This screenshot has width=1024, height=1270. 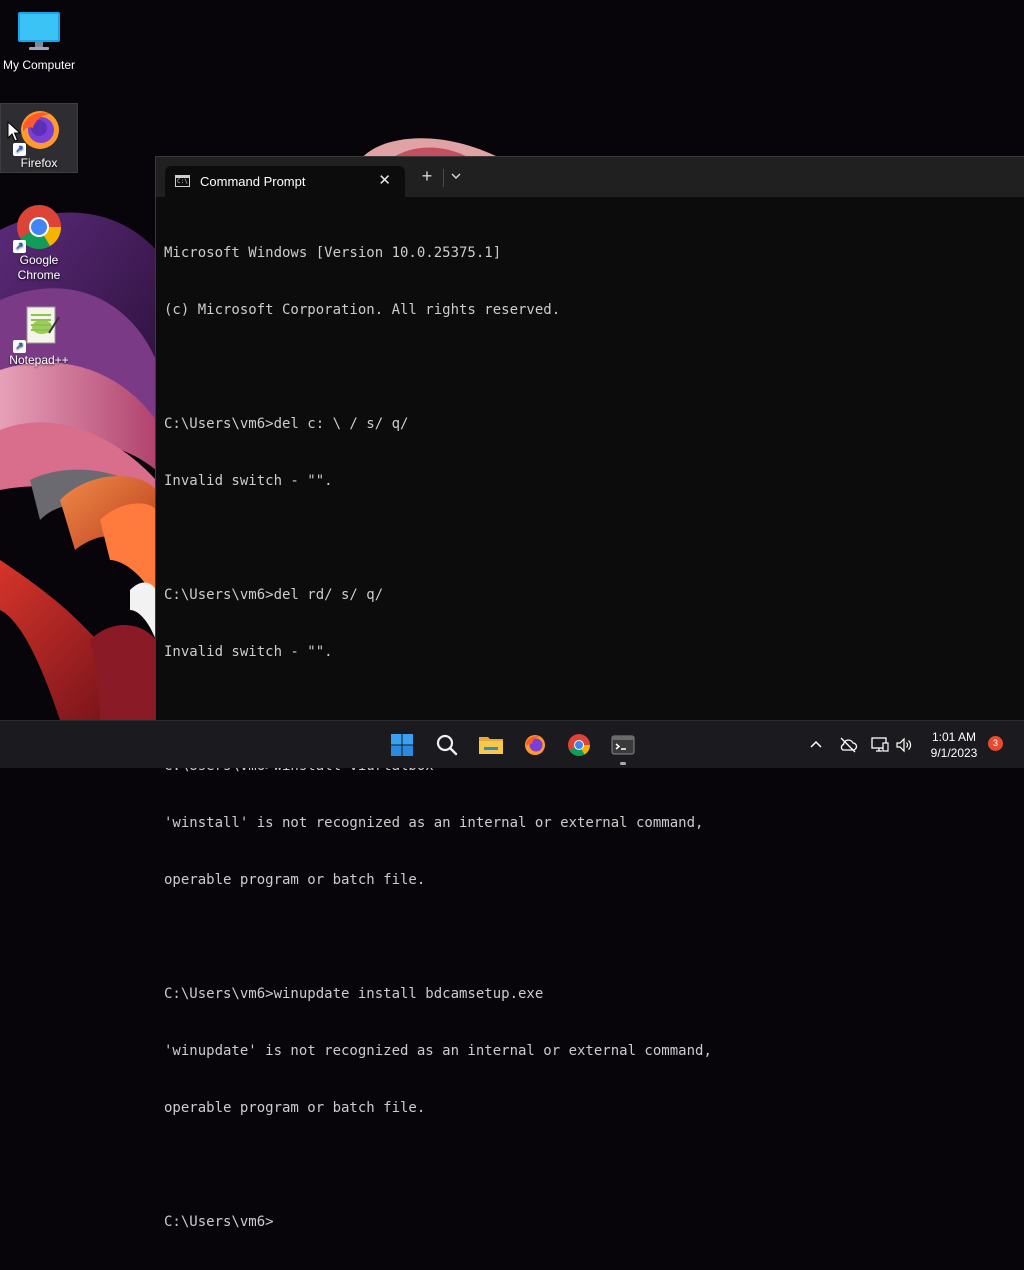 I want to click on chrome-taskbar-button, so click(x=579, y=745).